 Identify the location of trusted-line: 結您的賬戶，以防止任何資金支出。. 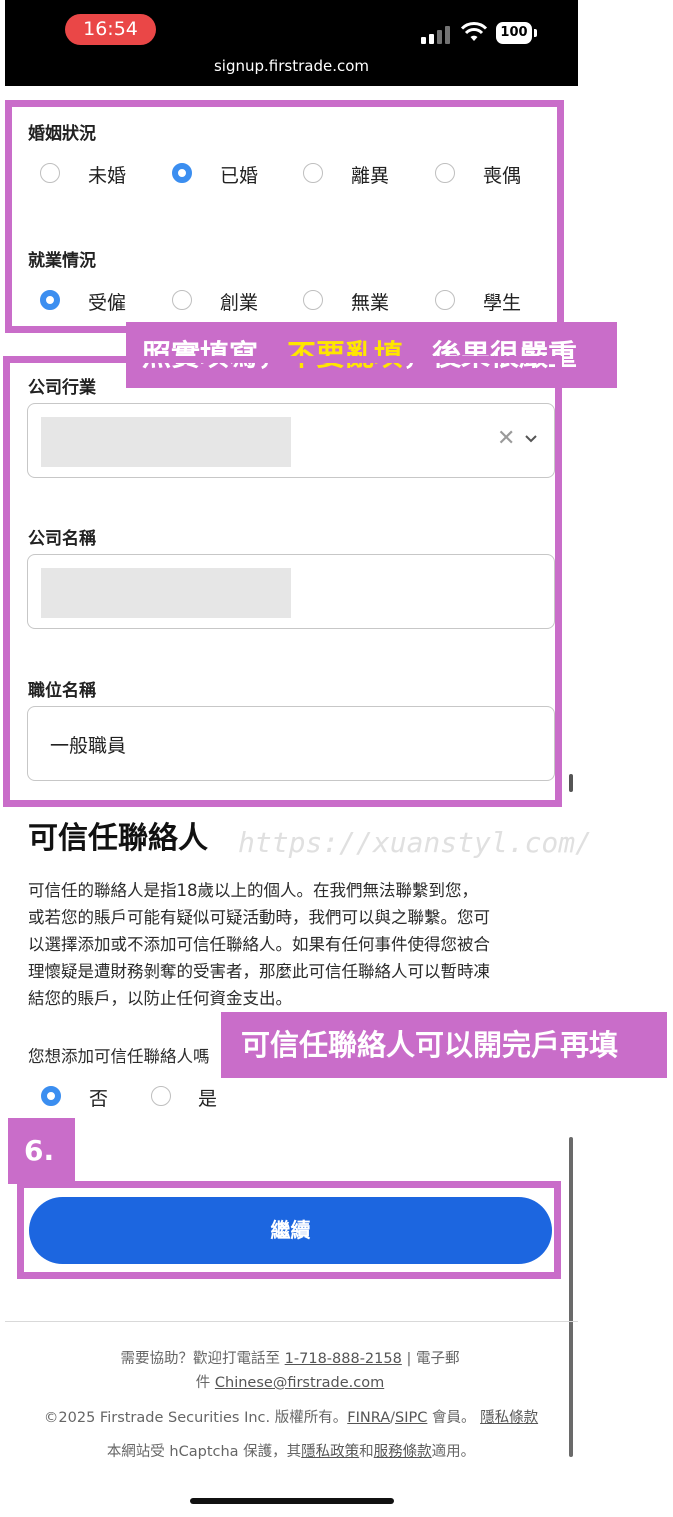
(160, 998).